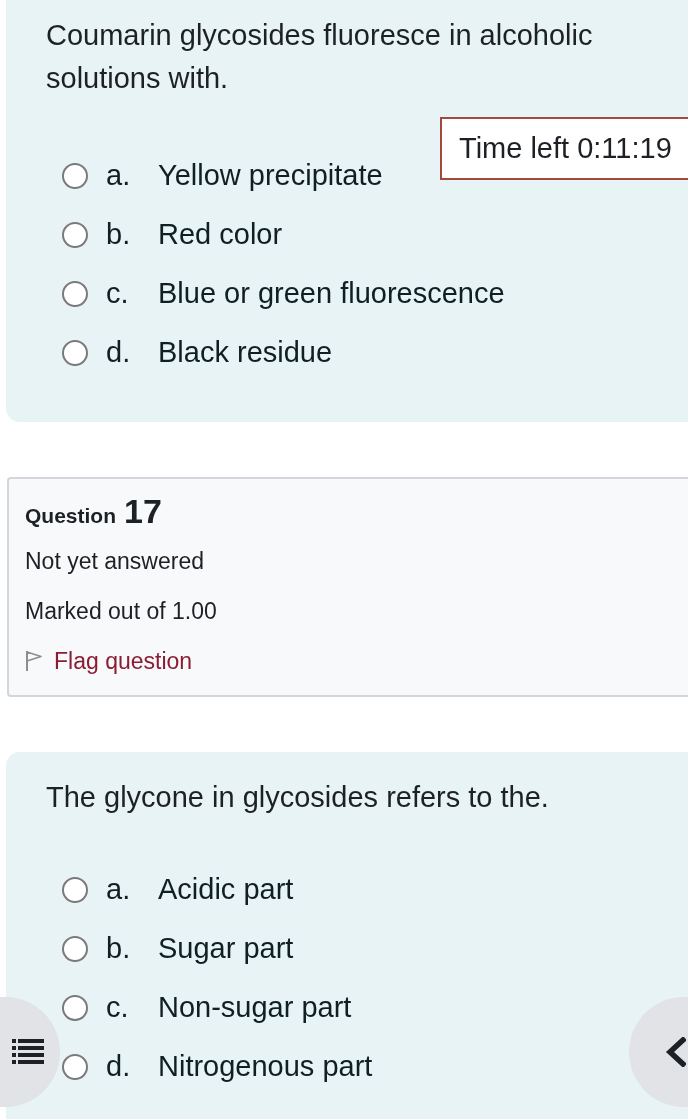 This screenshot has height=1119, width=688. I want to click on option-label: Nitrogenous part, so click(265, 1066).